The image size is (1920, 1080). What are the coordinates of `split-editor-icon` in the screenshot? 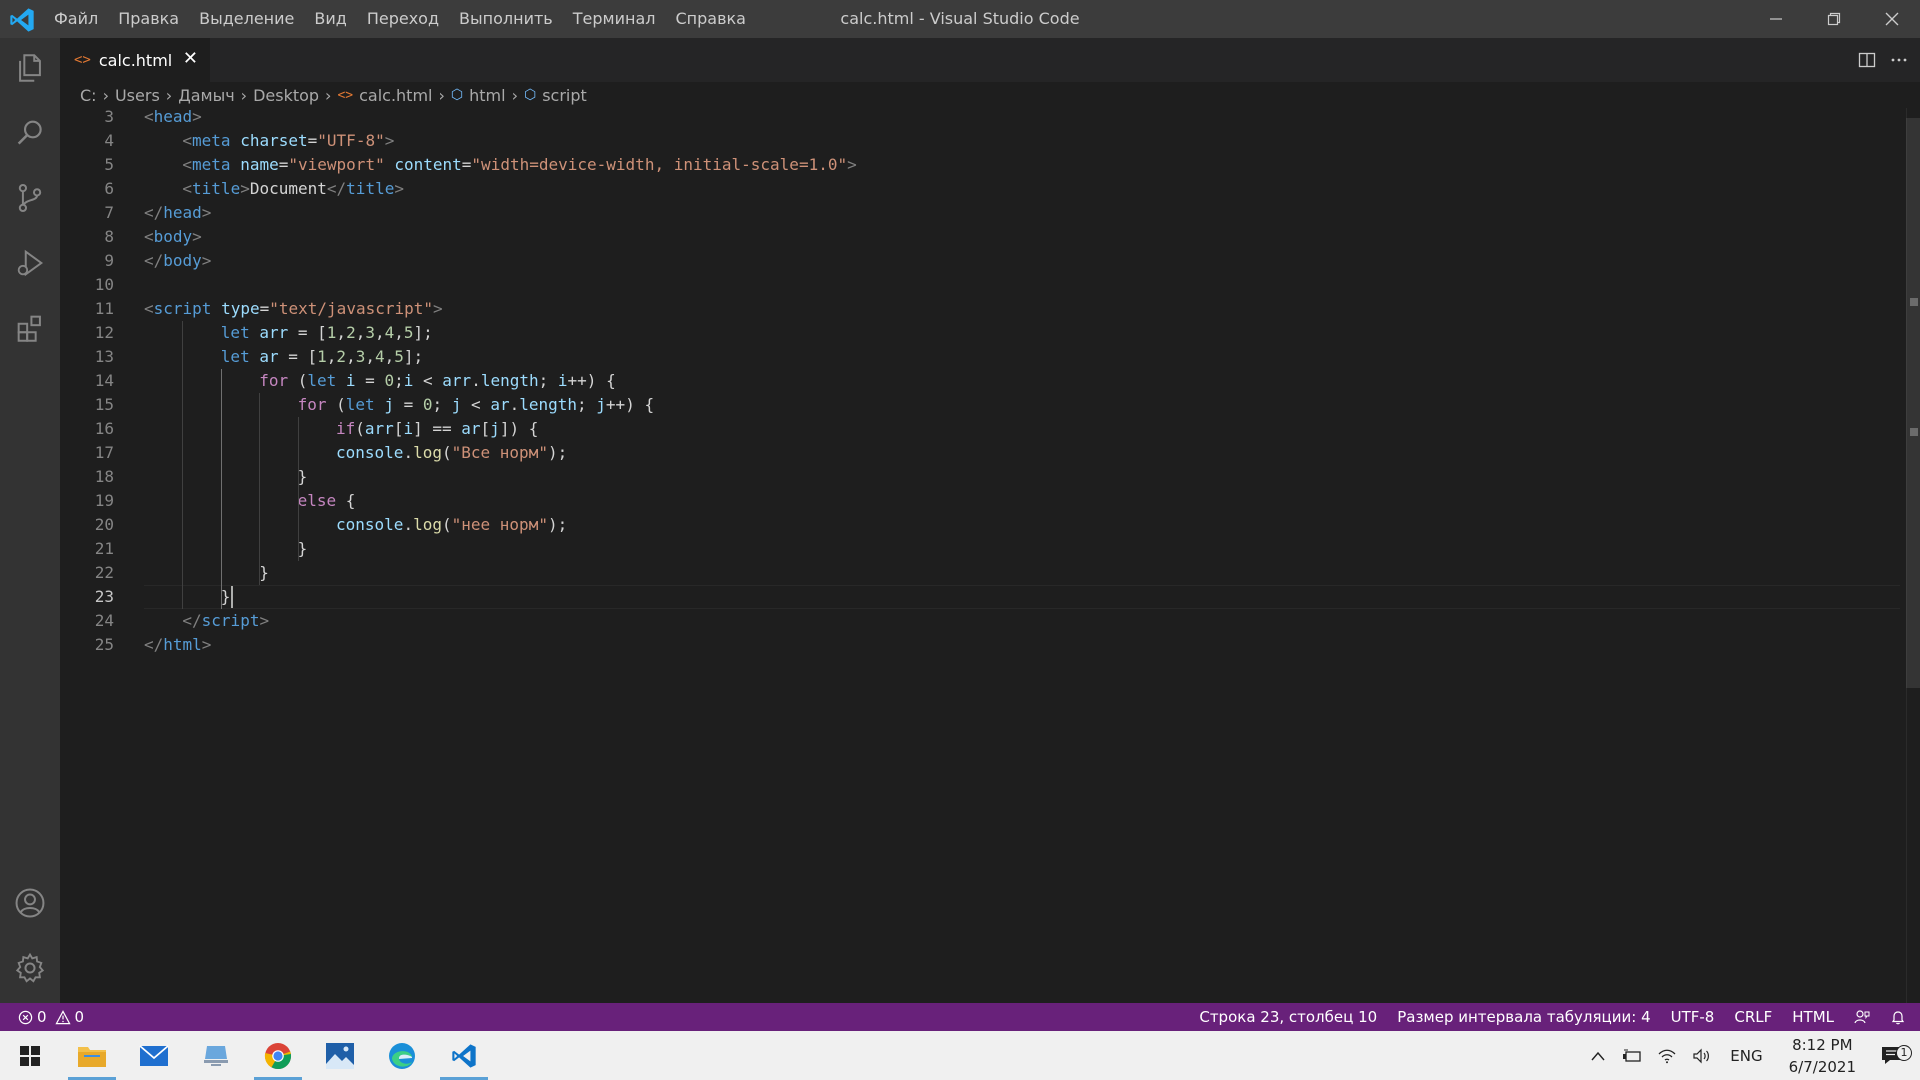 It's located at (1867, 60).